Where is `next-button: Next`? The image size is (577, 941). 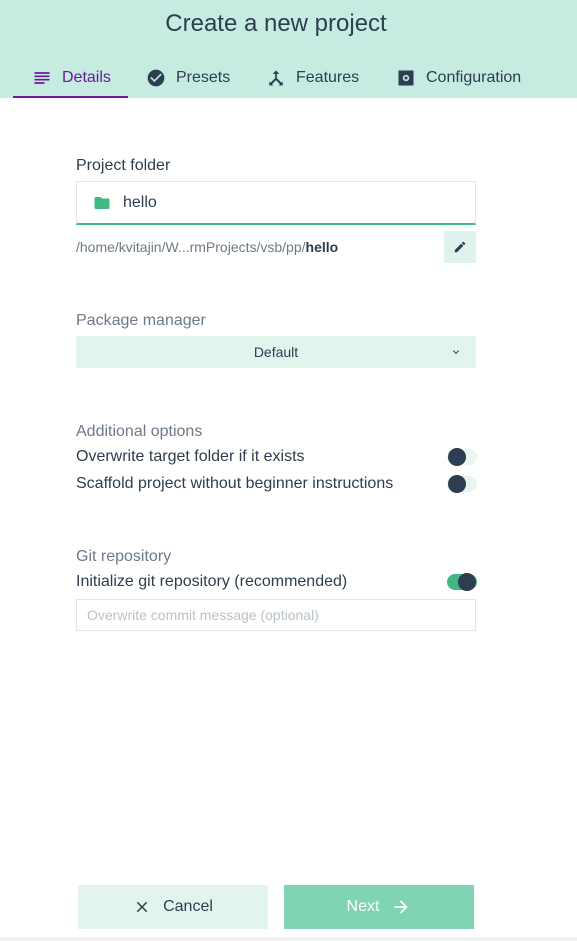
next-button: Next is located at coordinates (379, 907).